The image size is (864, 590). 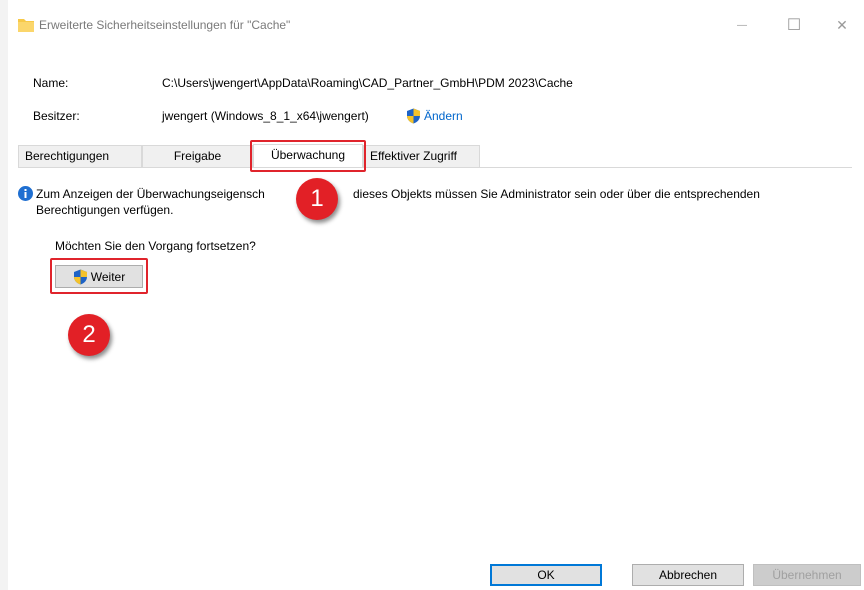 I want to click on change-owner-label: Ändern, so click(x=443, y=116).